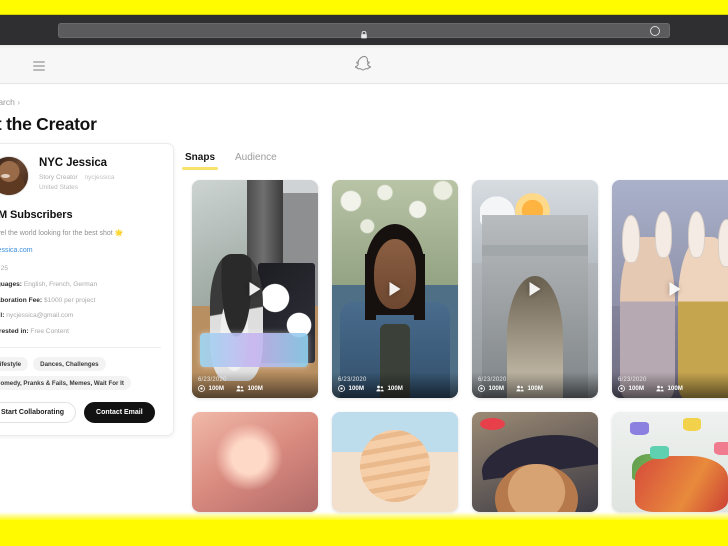  I want to click on detail-row-fee: ollaboration Fee: $1000 per project, so click(80, 300).